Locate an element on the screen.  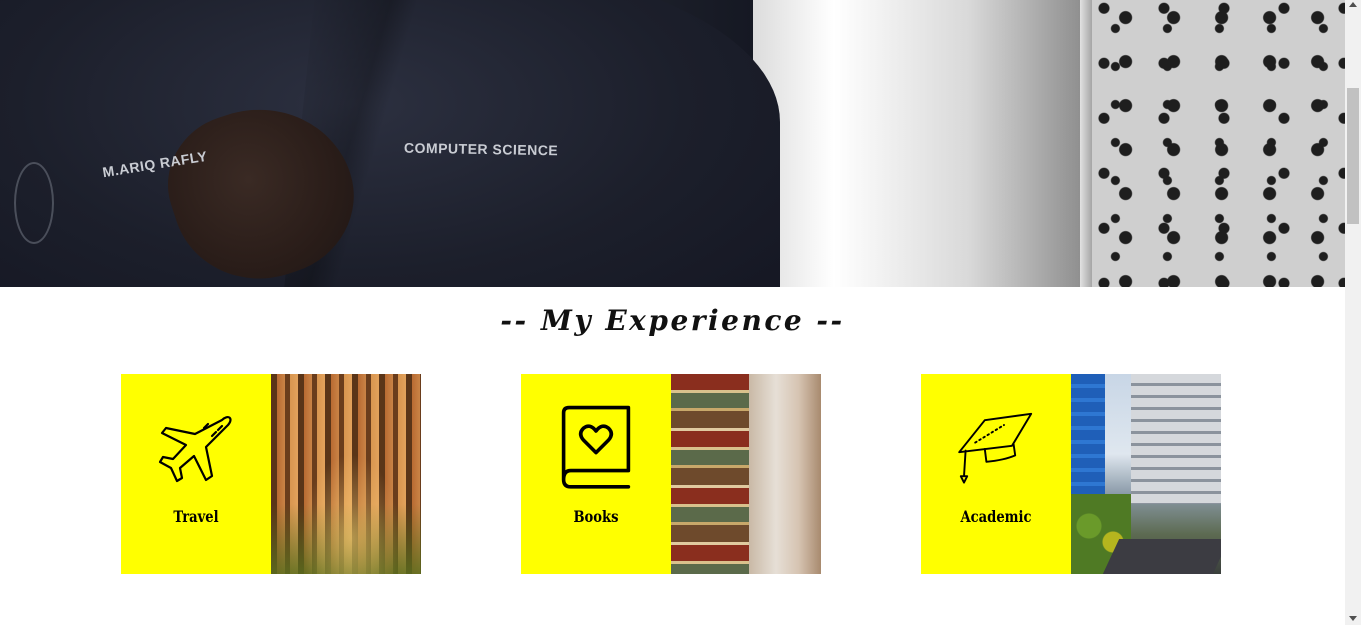
books-photo is located at coordinates (746, 474).